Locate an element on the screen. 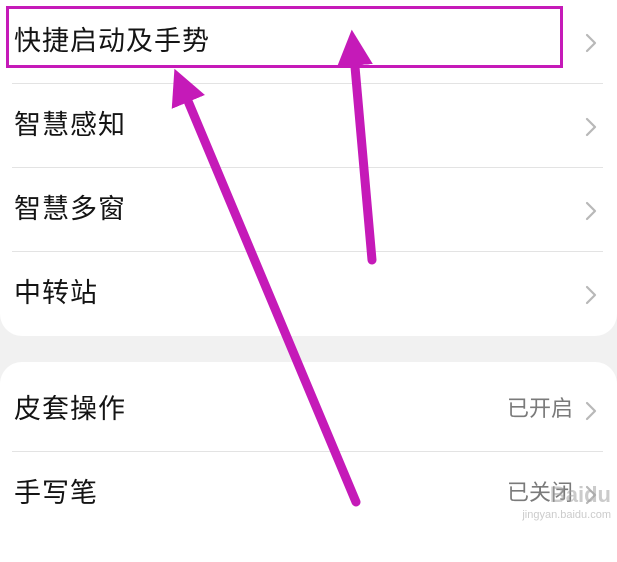 This screenshot has height=562, width=617. watermark: Baidu jingyan.baidu.com is located at coordinates (551, 504).